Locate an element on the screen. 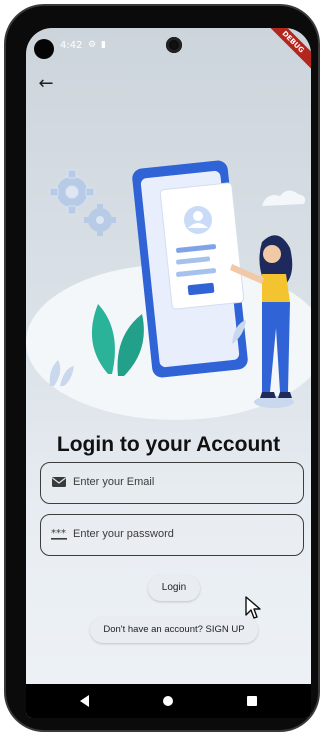 This screenshot has height=736, width=323. signup-button: Don't have an account? SIGN UP is located at coordinates (174, 630).